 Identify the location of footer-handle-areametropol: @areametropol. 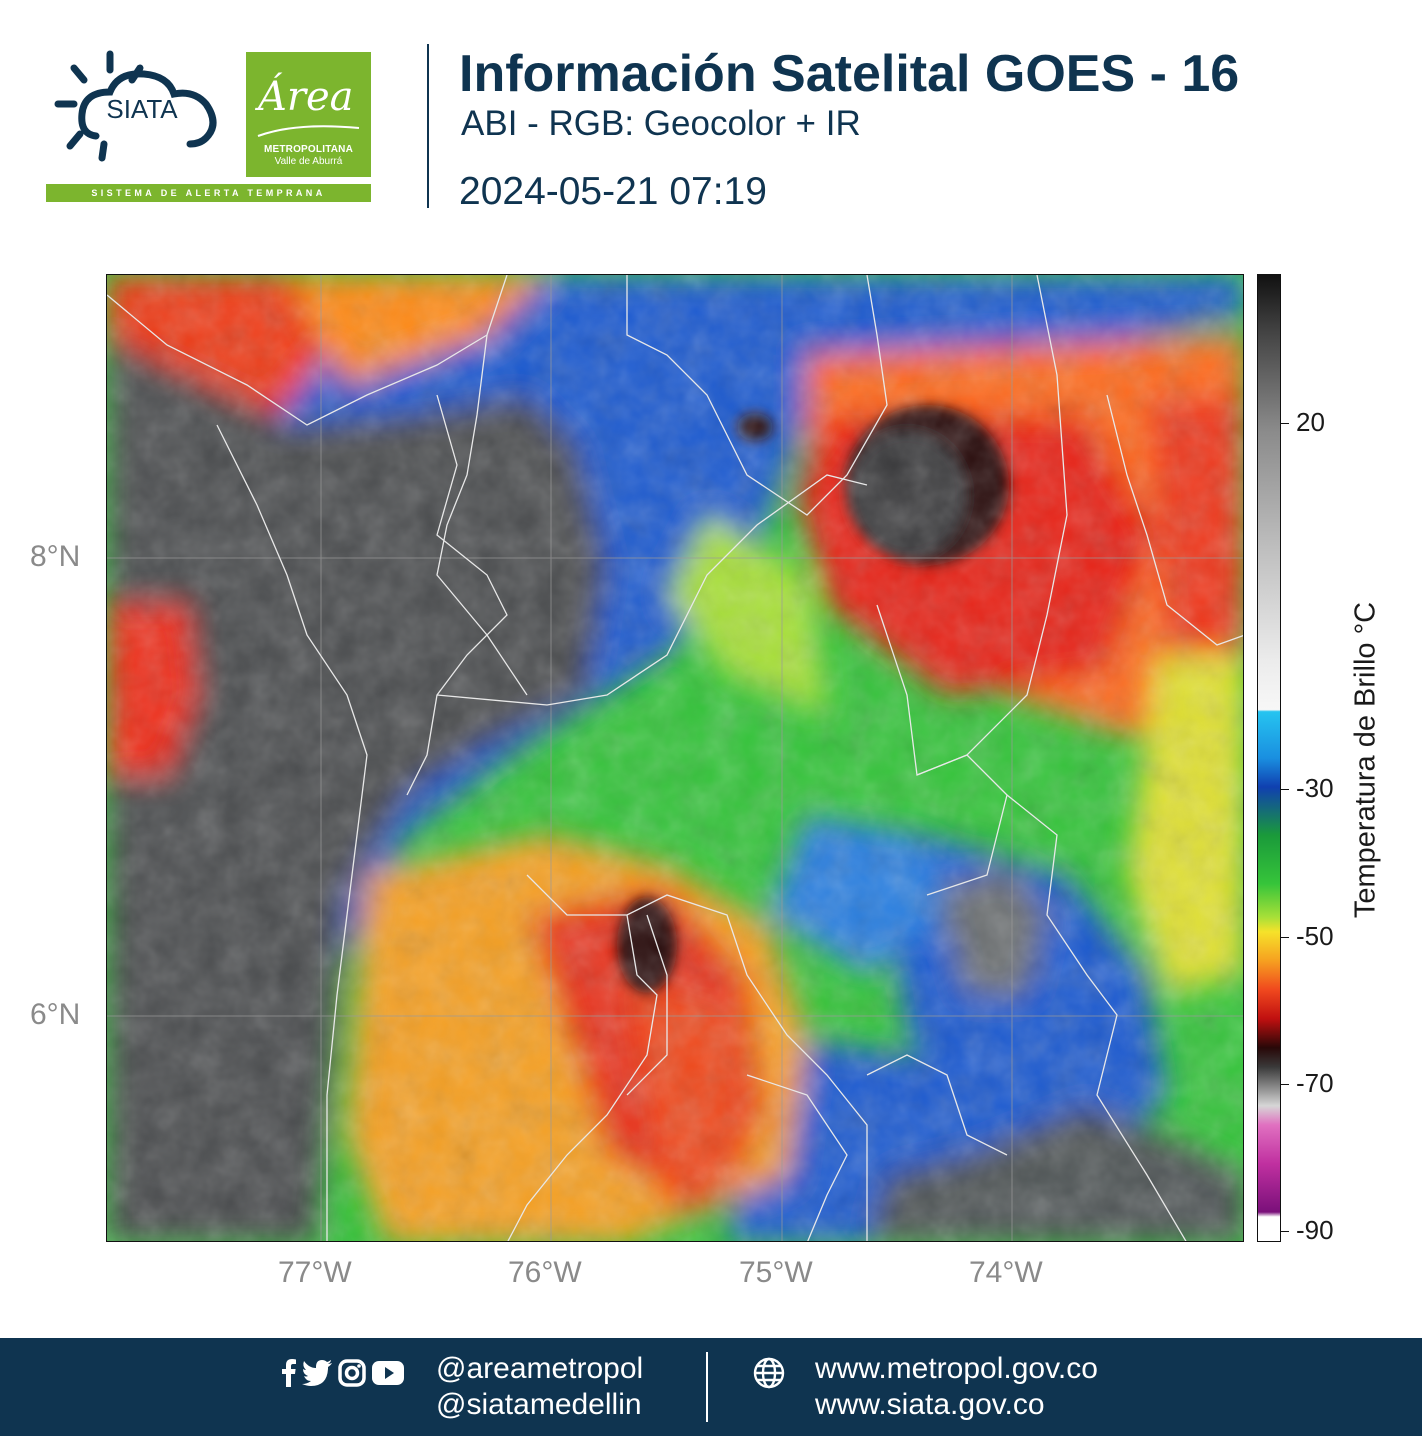
(539, 1369).